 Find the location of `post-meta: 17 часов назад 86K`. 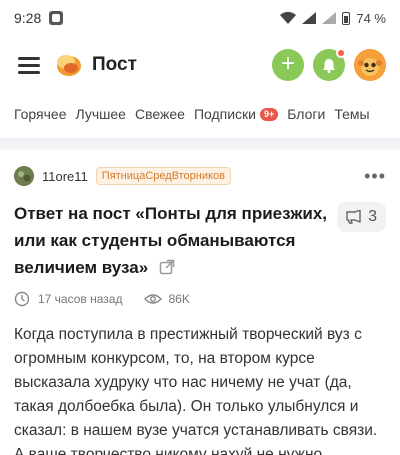

post-meta: 17 часов назад 86K is located at coordinates (200, 299).